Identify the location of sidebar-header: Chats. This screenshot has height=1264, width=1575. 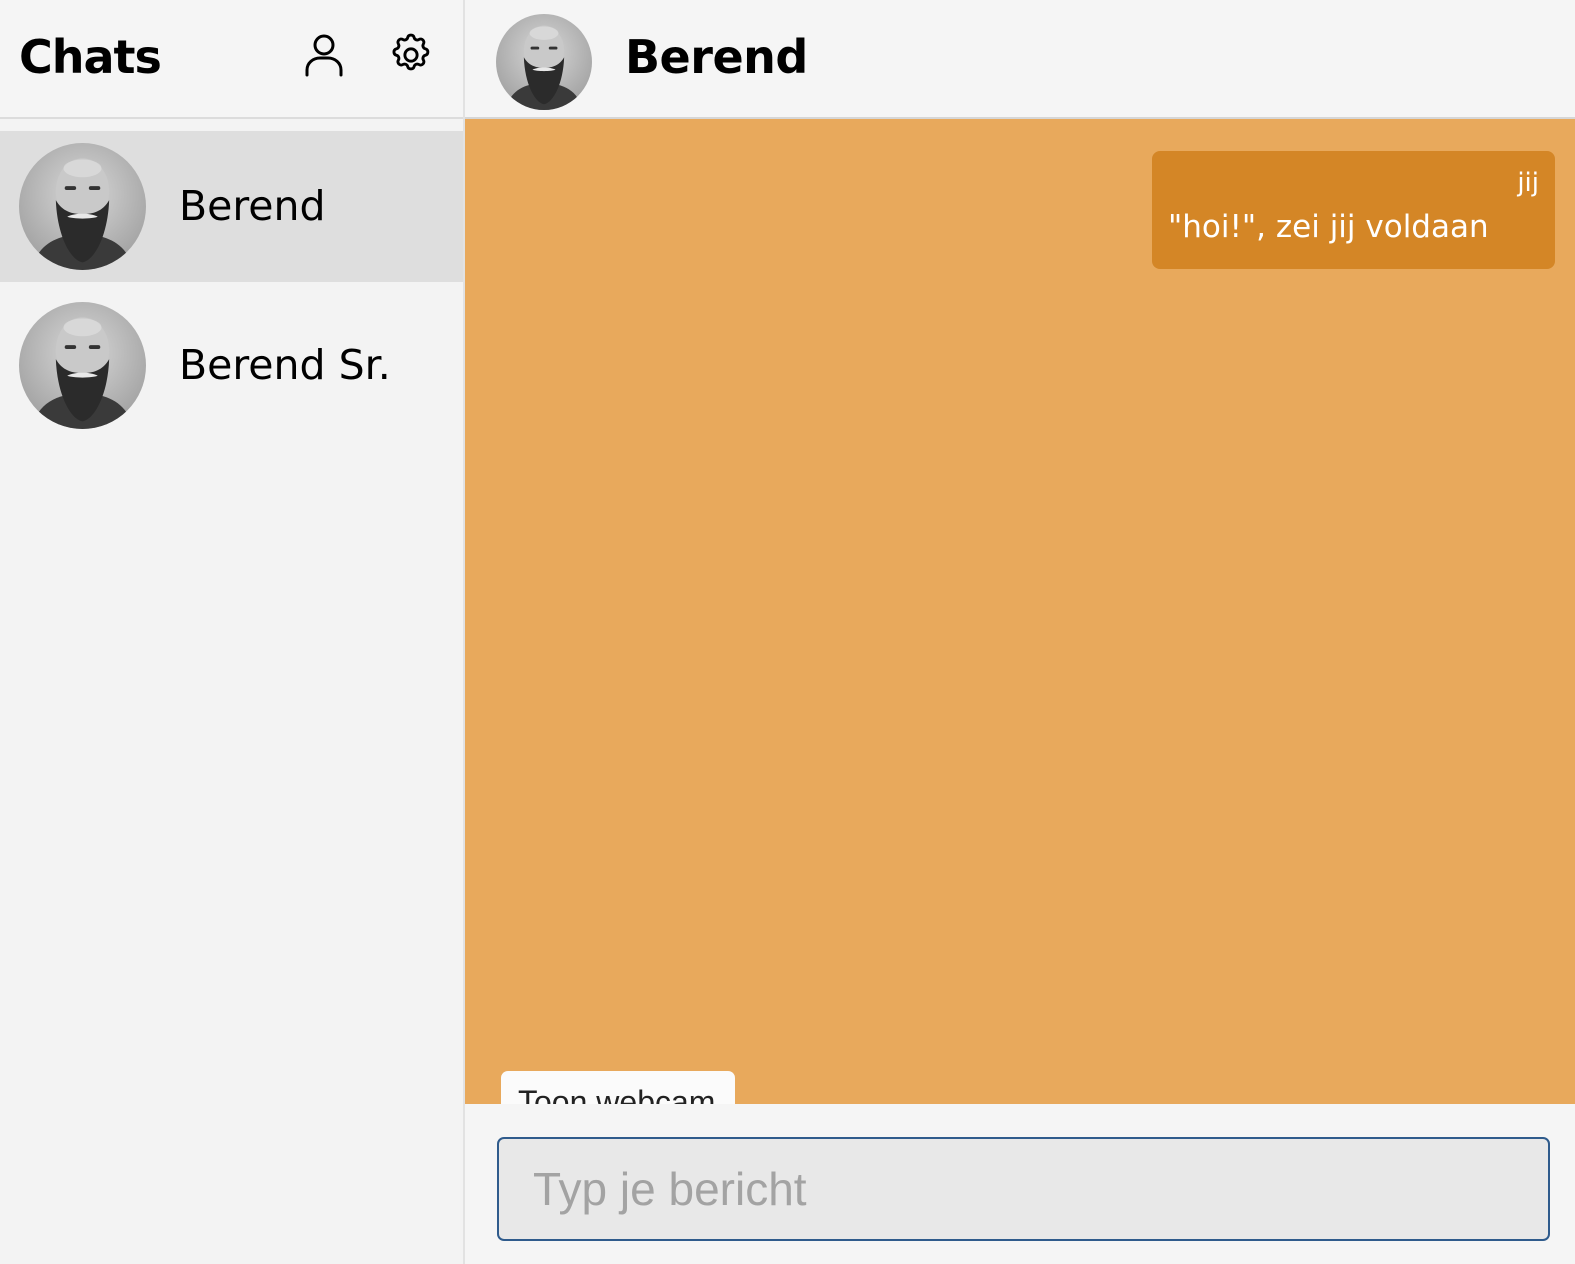
(231, 59).